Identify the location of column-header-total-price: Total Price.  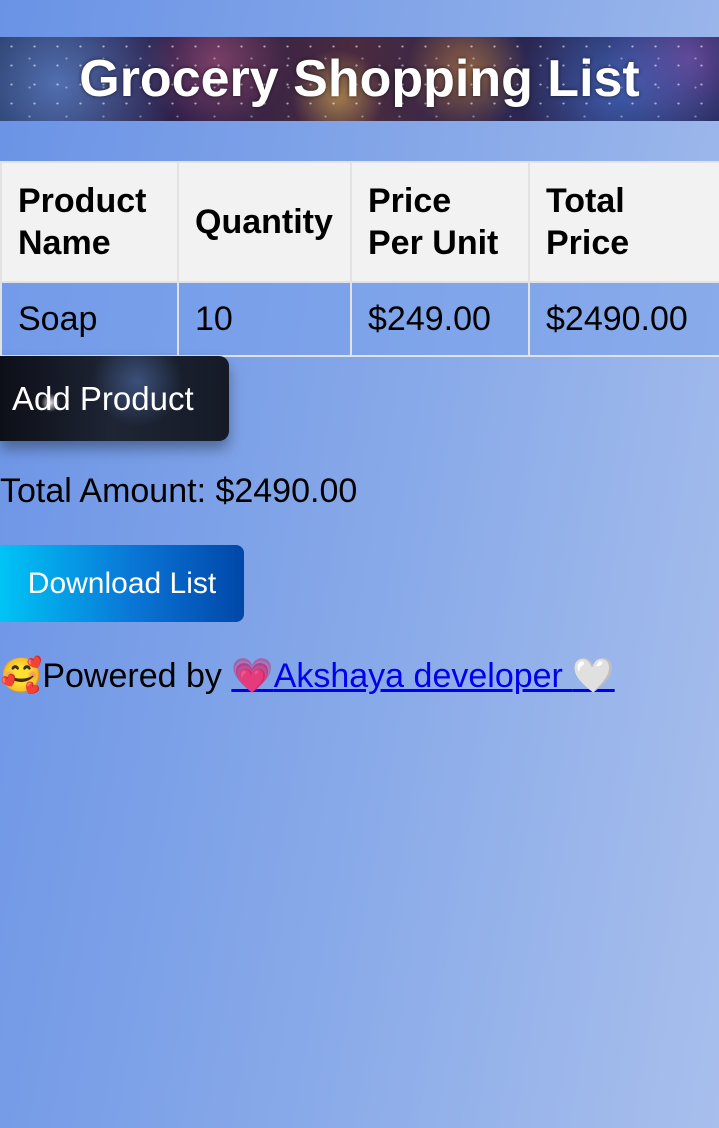
(623, 222).